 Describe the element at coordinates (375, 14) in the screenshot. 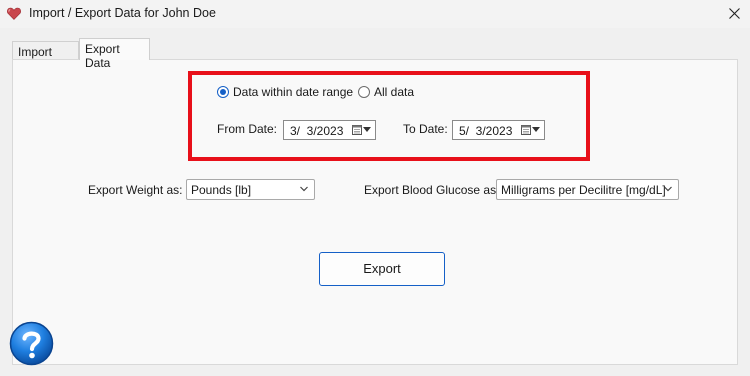

I see `title-bar: Import / Export Data for John Doe` at that location.